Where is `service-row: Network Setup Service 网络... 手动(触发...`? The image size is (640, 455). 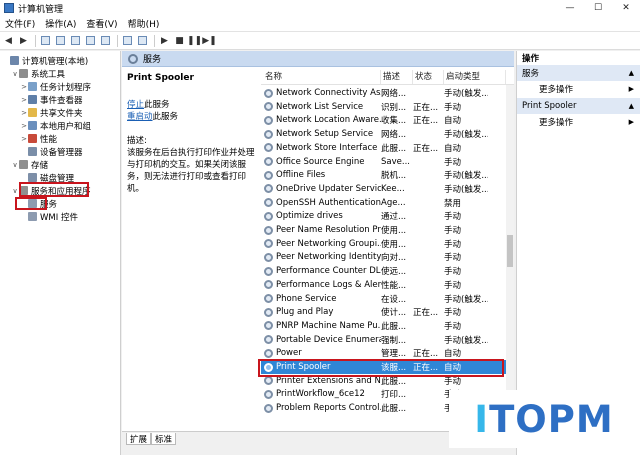 service-row: Network Setup Service 网络... 手动(触发... is located at coordinates (383, 134).